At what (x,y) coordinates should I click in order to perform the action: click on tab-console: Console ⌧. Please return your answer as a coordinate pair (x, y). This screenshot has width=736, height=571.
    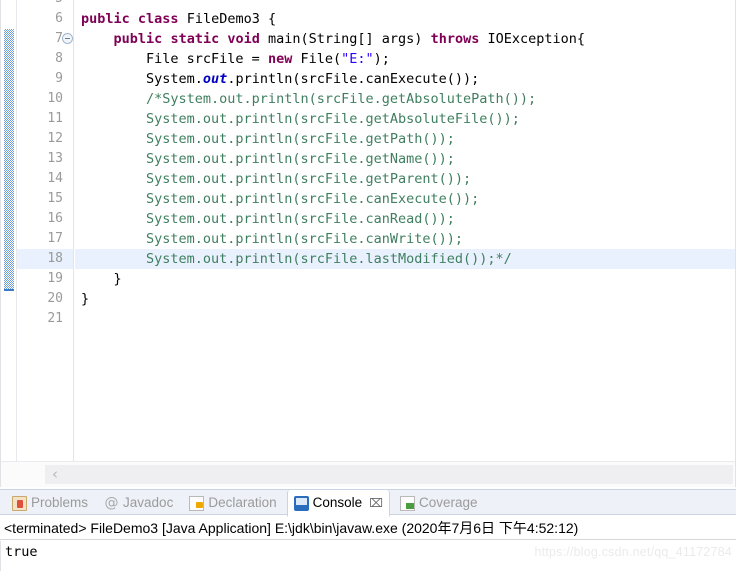
    Looking at the image, I should click on (338, 503).